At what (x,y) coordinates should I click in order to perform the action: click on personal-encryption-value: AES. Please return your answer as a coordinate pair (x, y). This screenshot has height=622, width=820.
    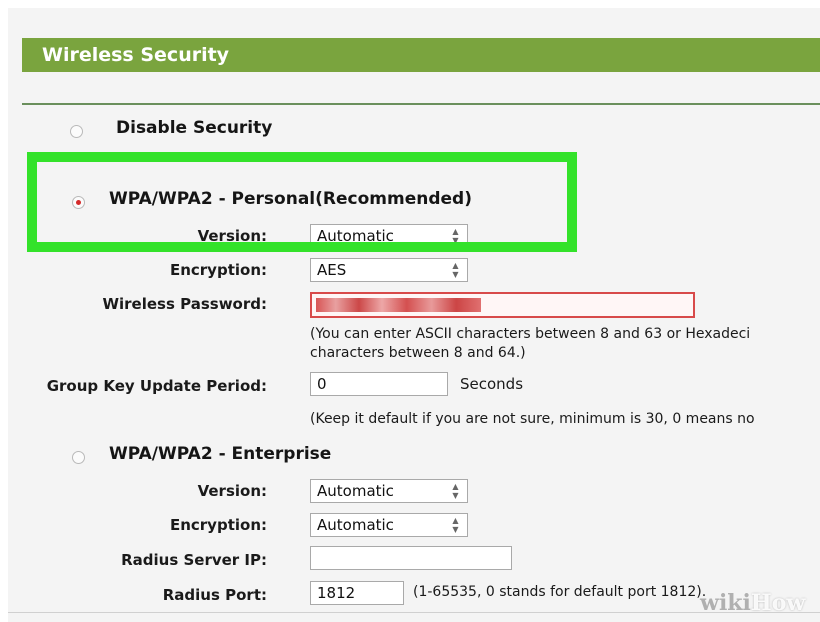
    Looking at the image, I should click on (332, 270).